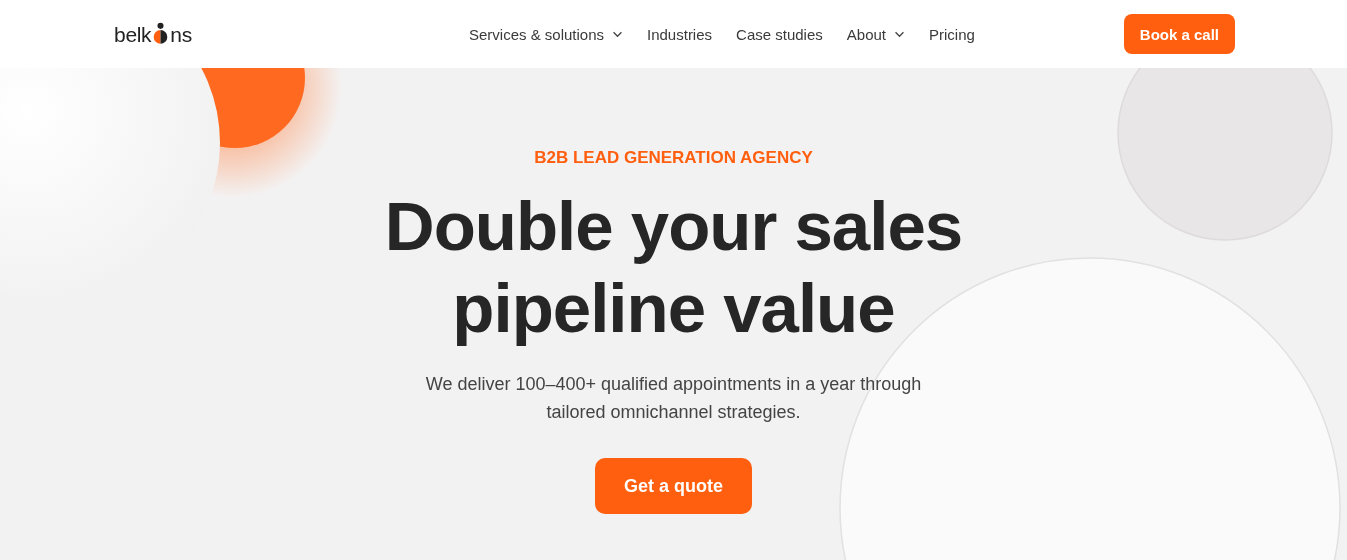 The height and width of the screenshot is (560, 1347). I want to click on nav-link: Case studies, so click(779, 34).